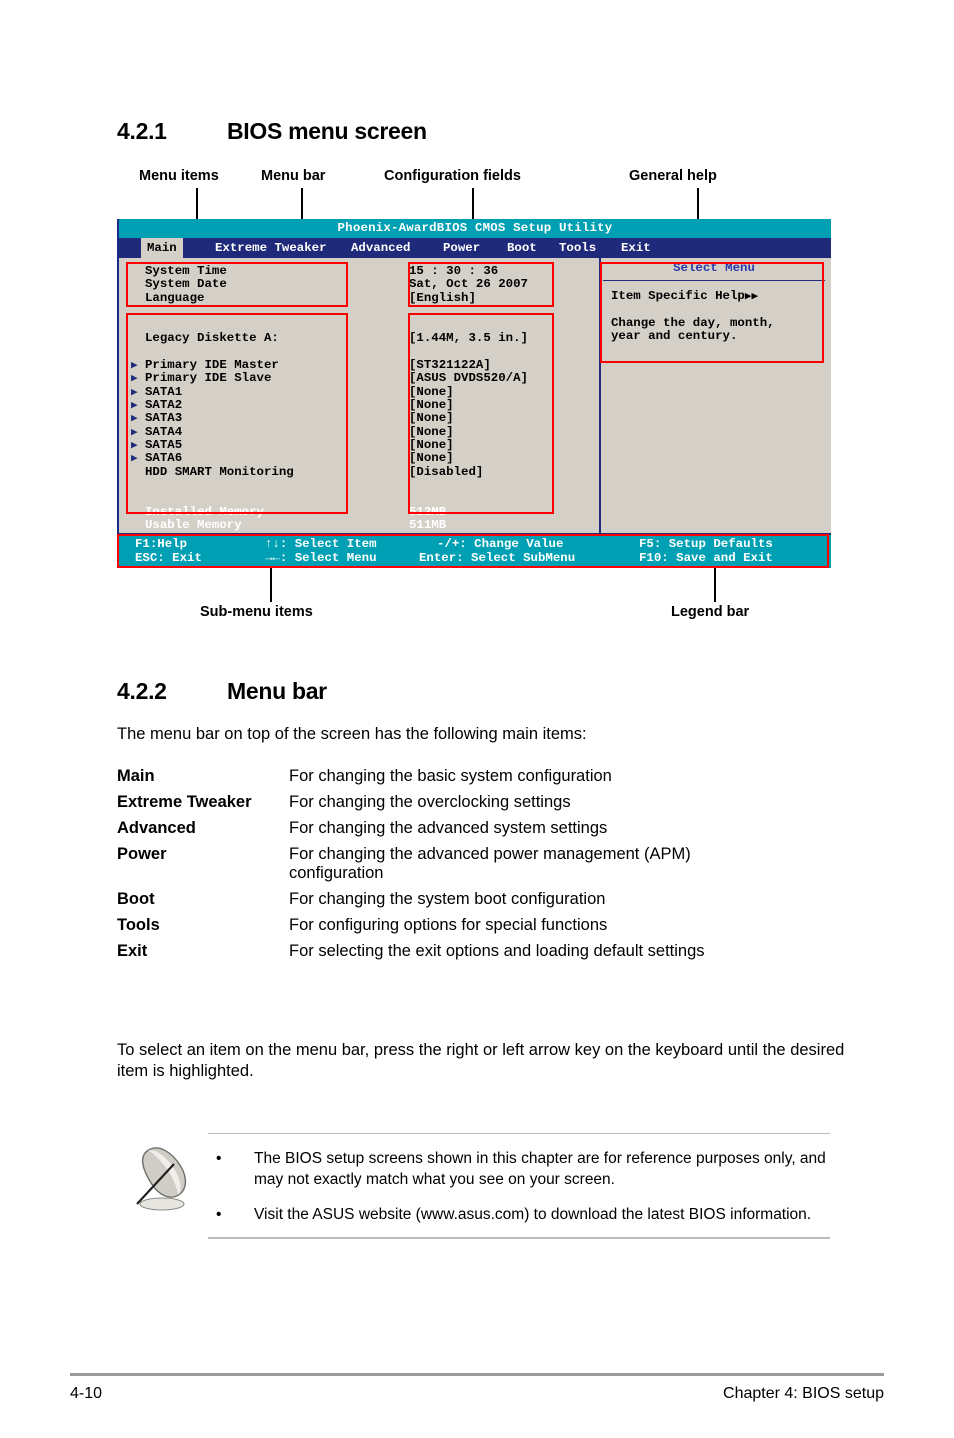 Image resolution: width=954 pixels, height=1438 pixels. Describe the element at coordinates (266, 525) in the screenshot. I see `bios-item-row-readonly: Usable Memory` at that location.